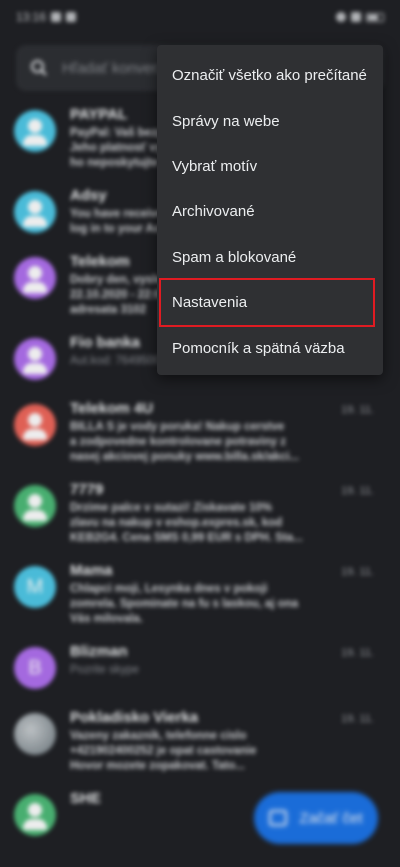 This screenshot has width=400, height=867. Describe the element at coordinates (270, 347) in the screenshot. I see `menu-item-help-feedback: Pomocník a spätná väzba` at that location.